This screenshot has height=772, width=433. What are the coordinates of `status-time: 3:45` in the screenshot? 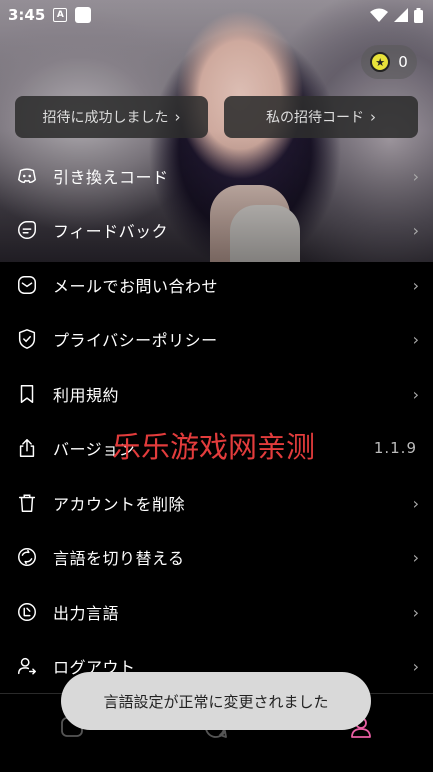 It's located at (27, 15).